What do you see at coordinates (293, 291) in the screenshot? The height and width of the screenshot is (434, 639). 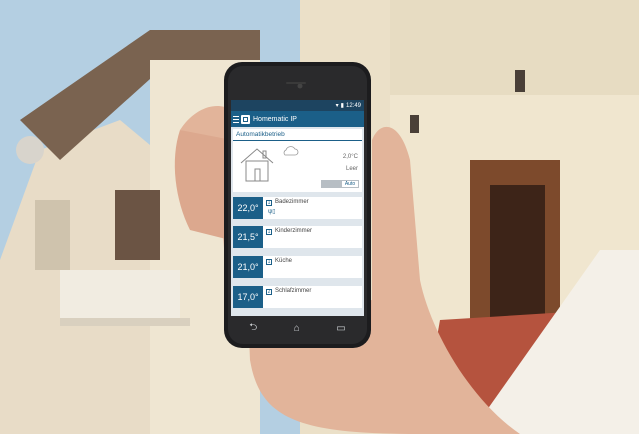 I see `room-name: Schlafzimmer` at bounding box center [293, 291].